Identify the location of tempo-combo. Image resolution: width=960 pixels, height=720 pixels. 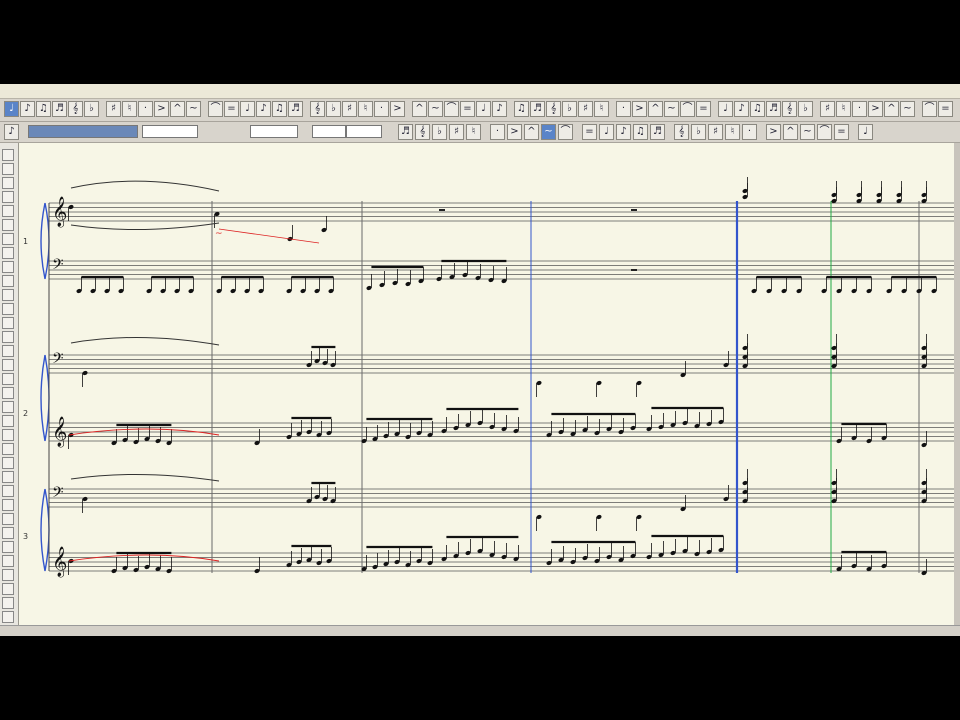
(329, 131).